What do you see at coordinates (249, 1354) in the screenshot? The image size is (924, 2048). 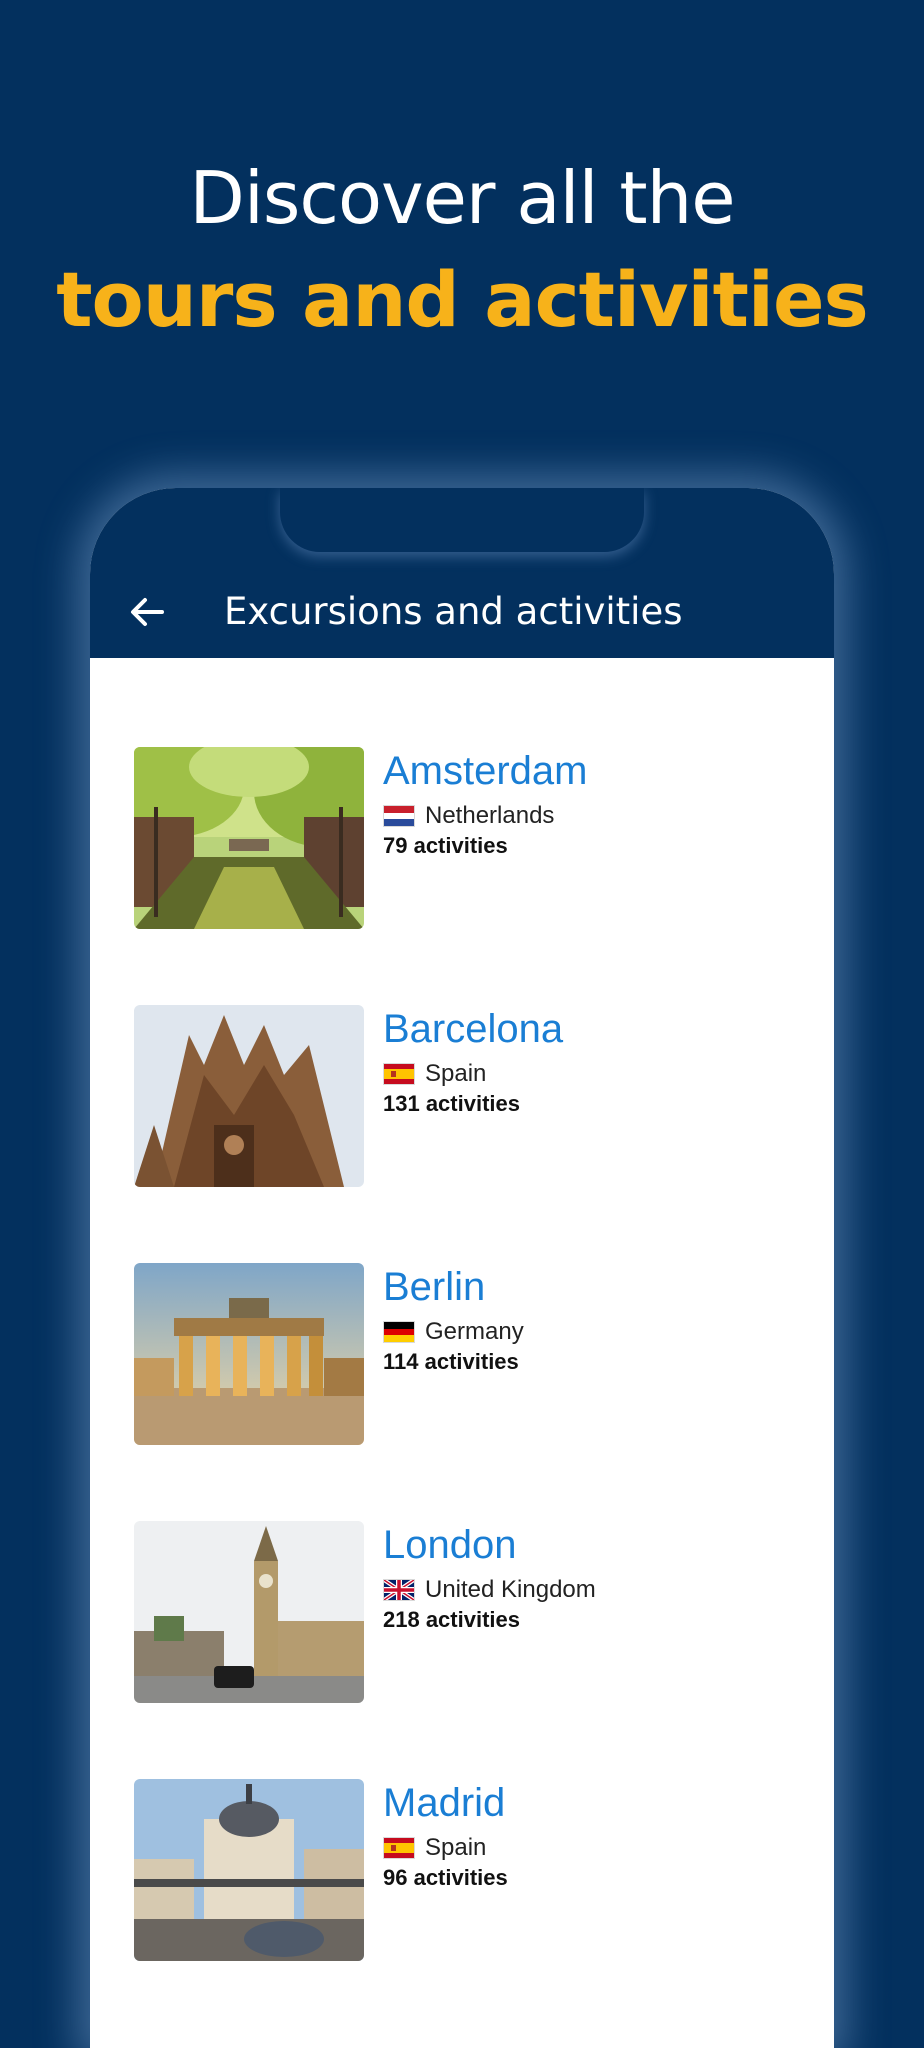 I see `berlin-thumbnail` at bounding box center [249, 1354].